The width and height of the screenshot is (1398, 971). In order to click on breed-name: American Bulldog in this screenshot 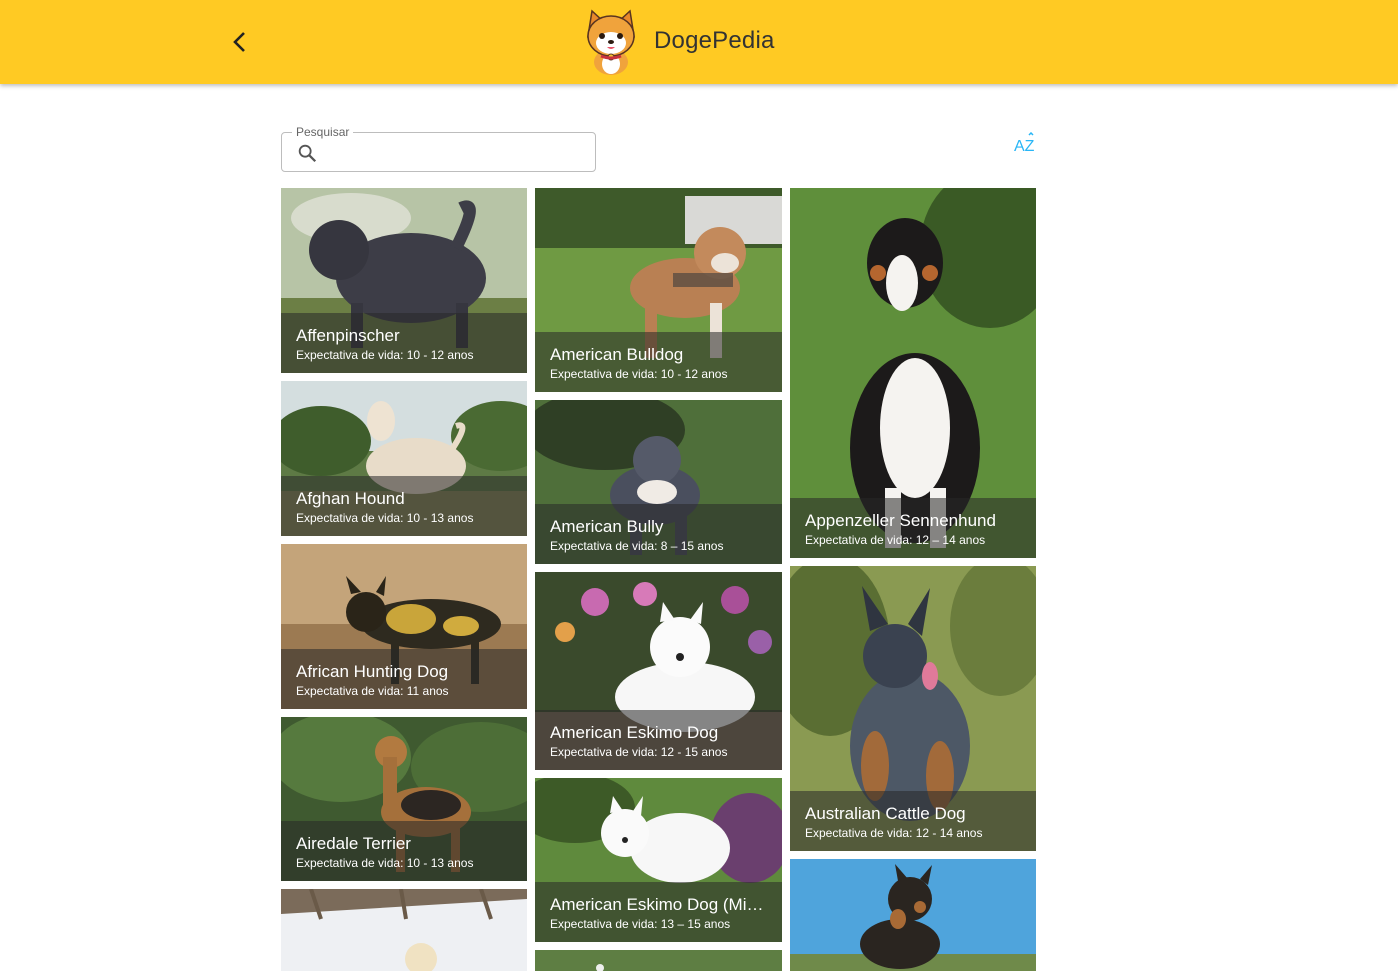, I will do `click(617, 354)`.